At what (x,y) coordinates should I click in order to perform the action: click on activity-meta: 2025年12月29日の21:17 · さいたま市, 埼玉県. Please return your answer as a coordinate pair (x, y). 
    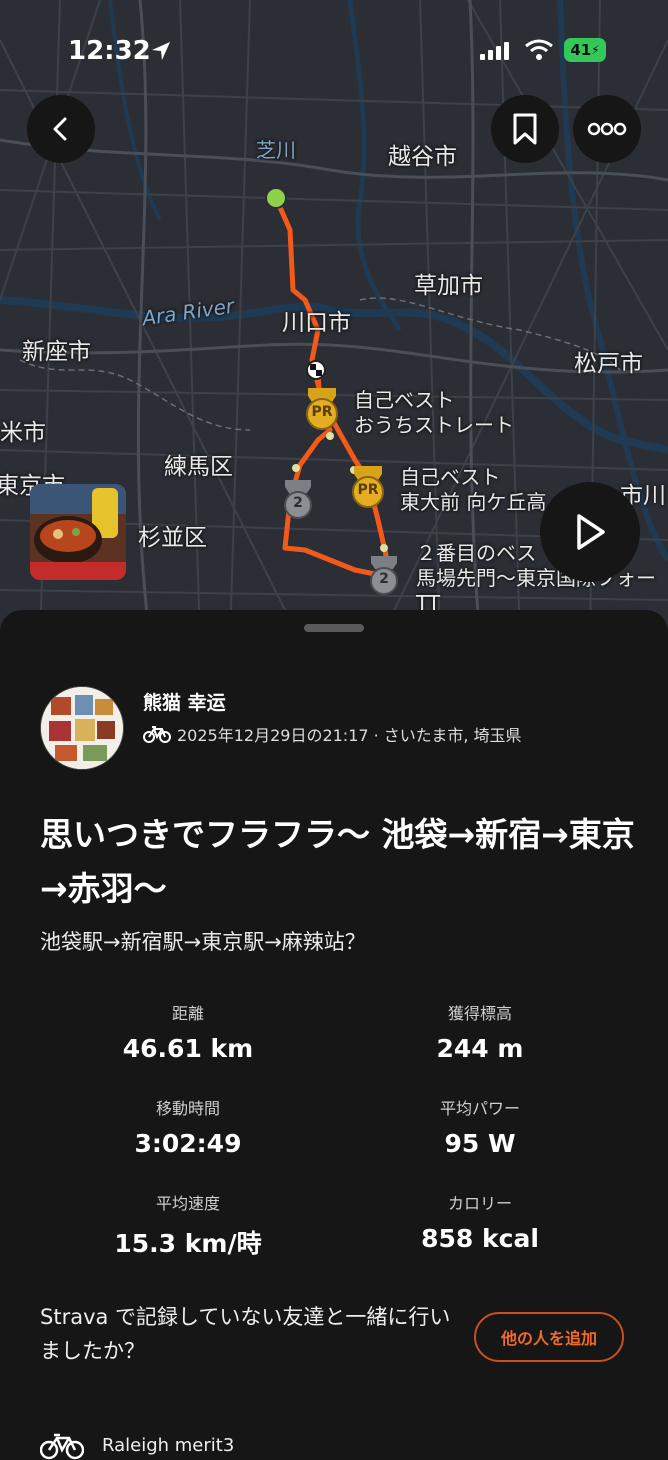
    Looking at the image, I should click on (332, 734).